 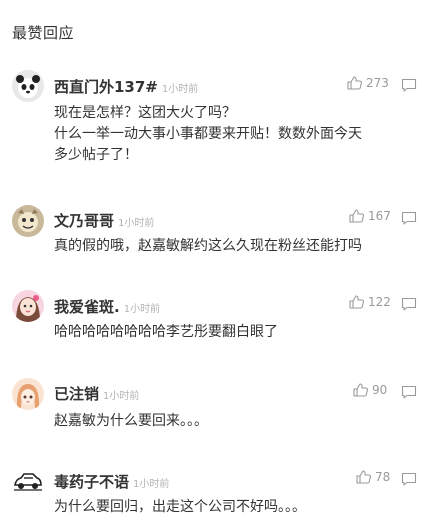 I want to click on username: 我爱雀斑. 1小时前, so click(x=107, y=306).